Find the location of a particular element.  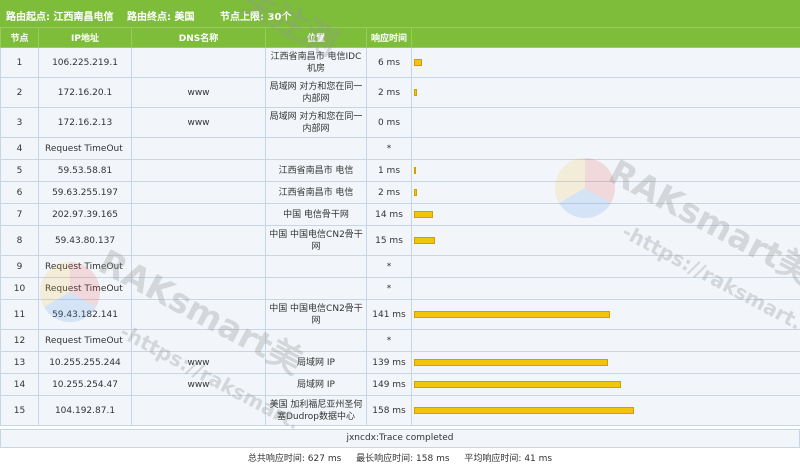

ip-cell: 59.53.58.81 is located at coordinates (85, 170).